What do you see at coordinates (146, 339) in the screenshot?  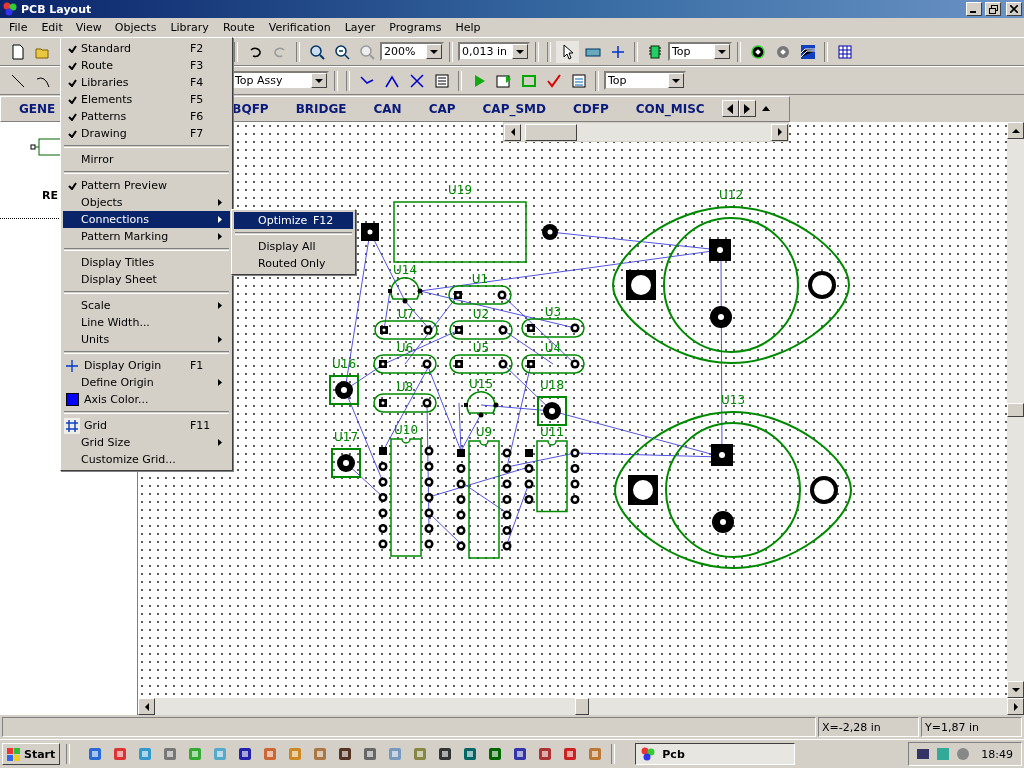 I see `menu-item: Units` at bounding box center [146, 339].